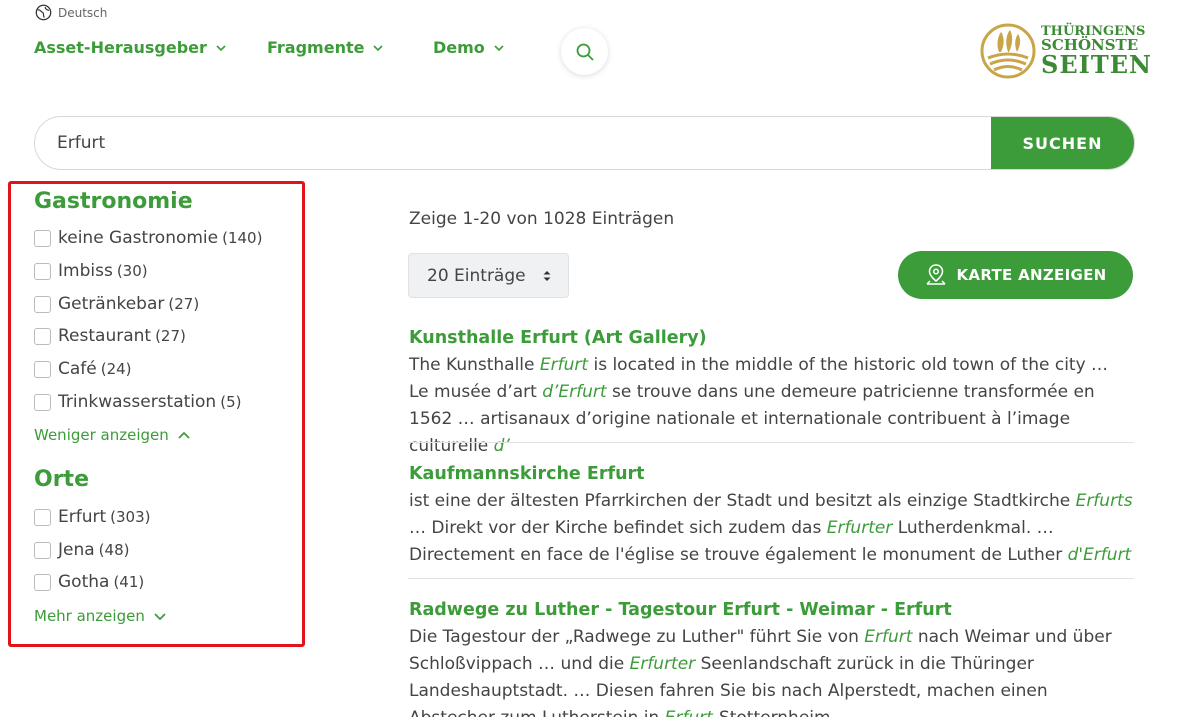 This screenshot has height=717, width=1188. Describe the element at coordinates (459, 47) in the screenshot. I see `nav-label: Demo` at that location.